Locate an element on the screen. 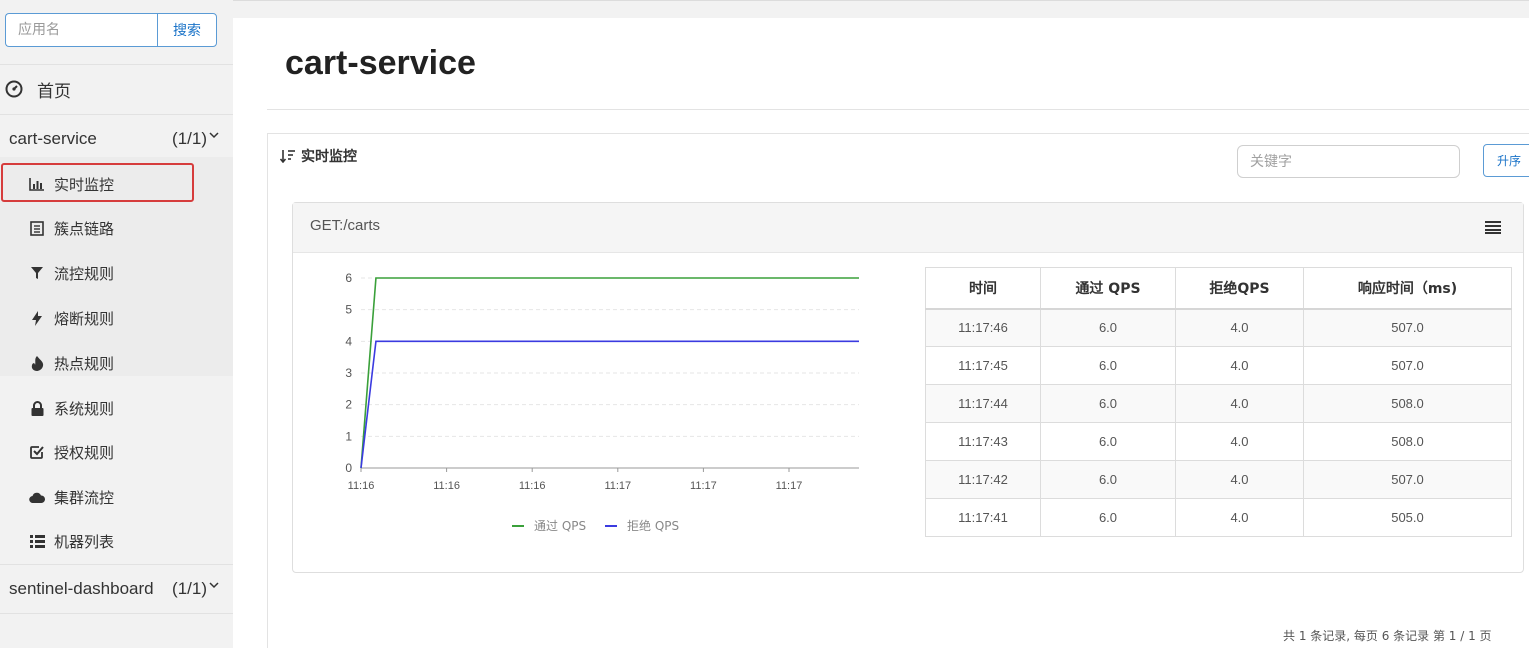 The height and width of the screenshot is (648, 1529). keyword-search-input is located at coordinates (1348, 161).